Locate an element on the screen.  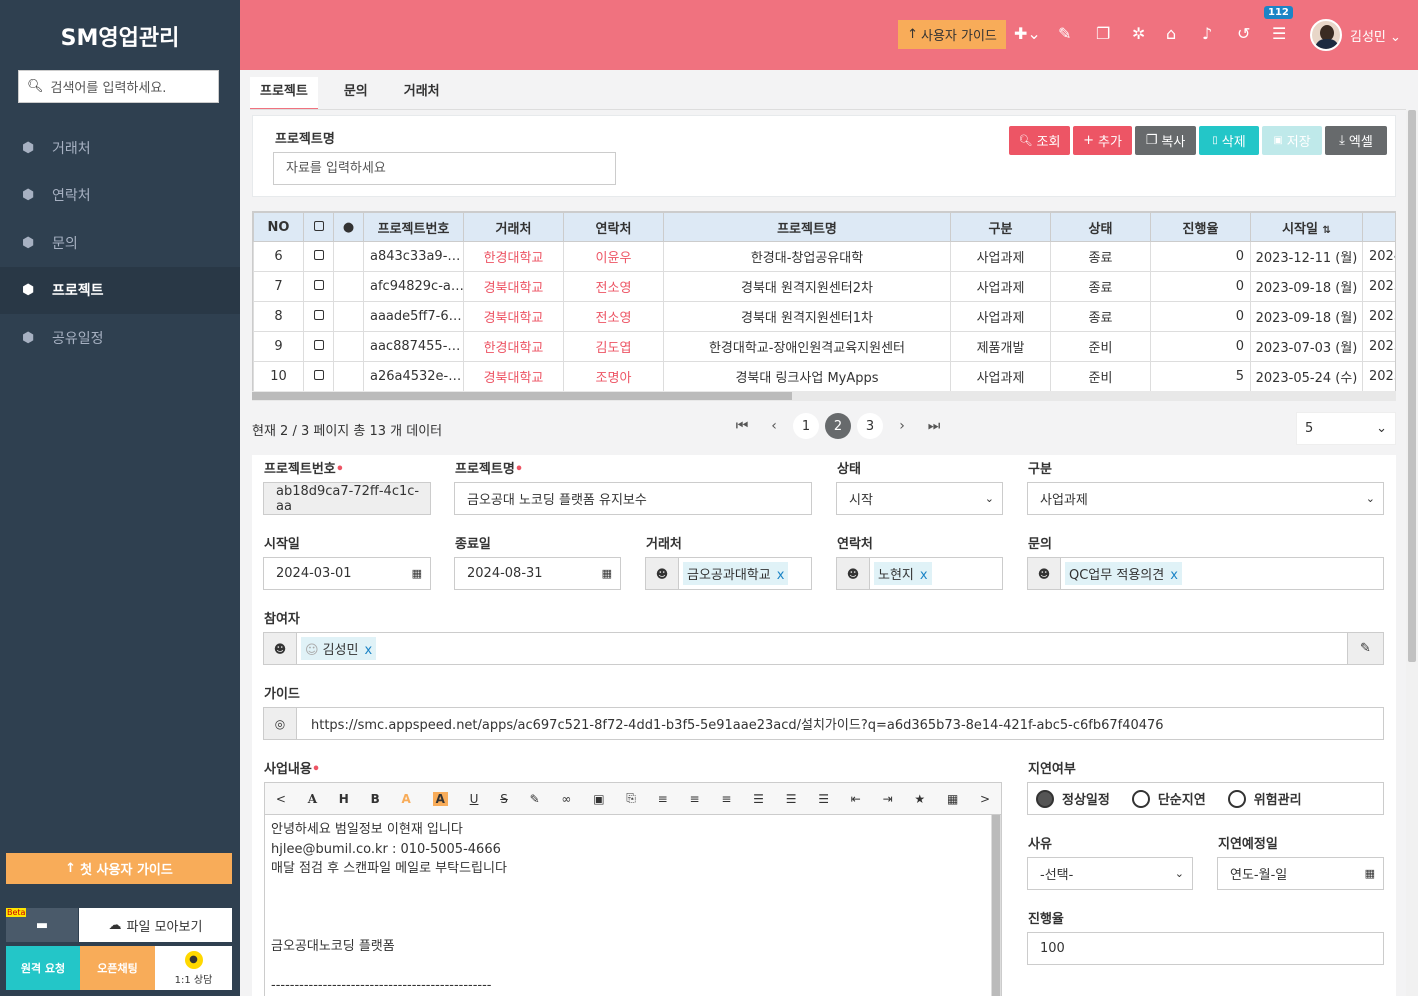
editor-scrollbar is located at coordinates (996, 905).